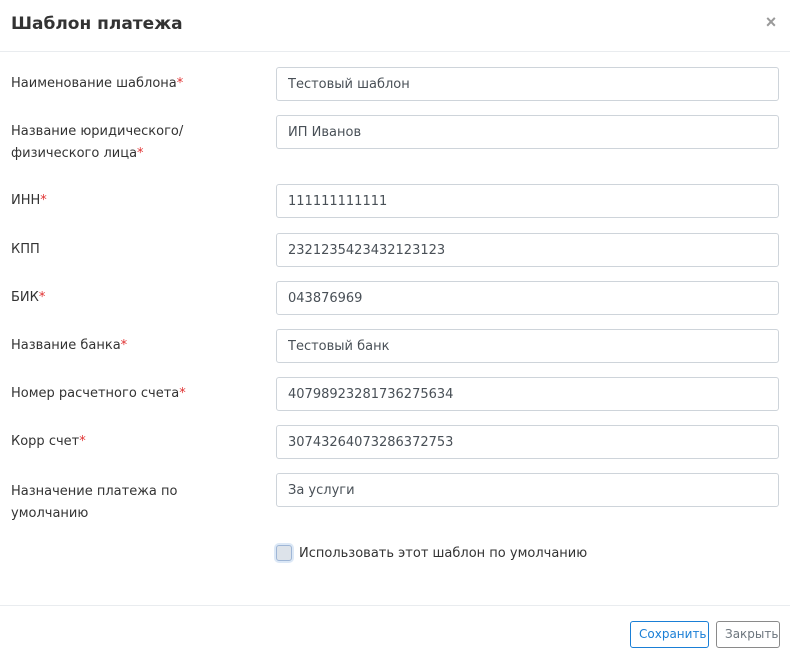 The width and height of the screenshot is (790, 658). What do you see at coordinates (74, 153) in the screenshot?
I see `label-text-line2: физического лица` at bounding box center [74, 153].